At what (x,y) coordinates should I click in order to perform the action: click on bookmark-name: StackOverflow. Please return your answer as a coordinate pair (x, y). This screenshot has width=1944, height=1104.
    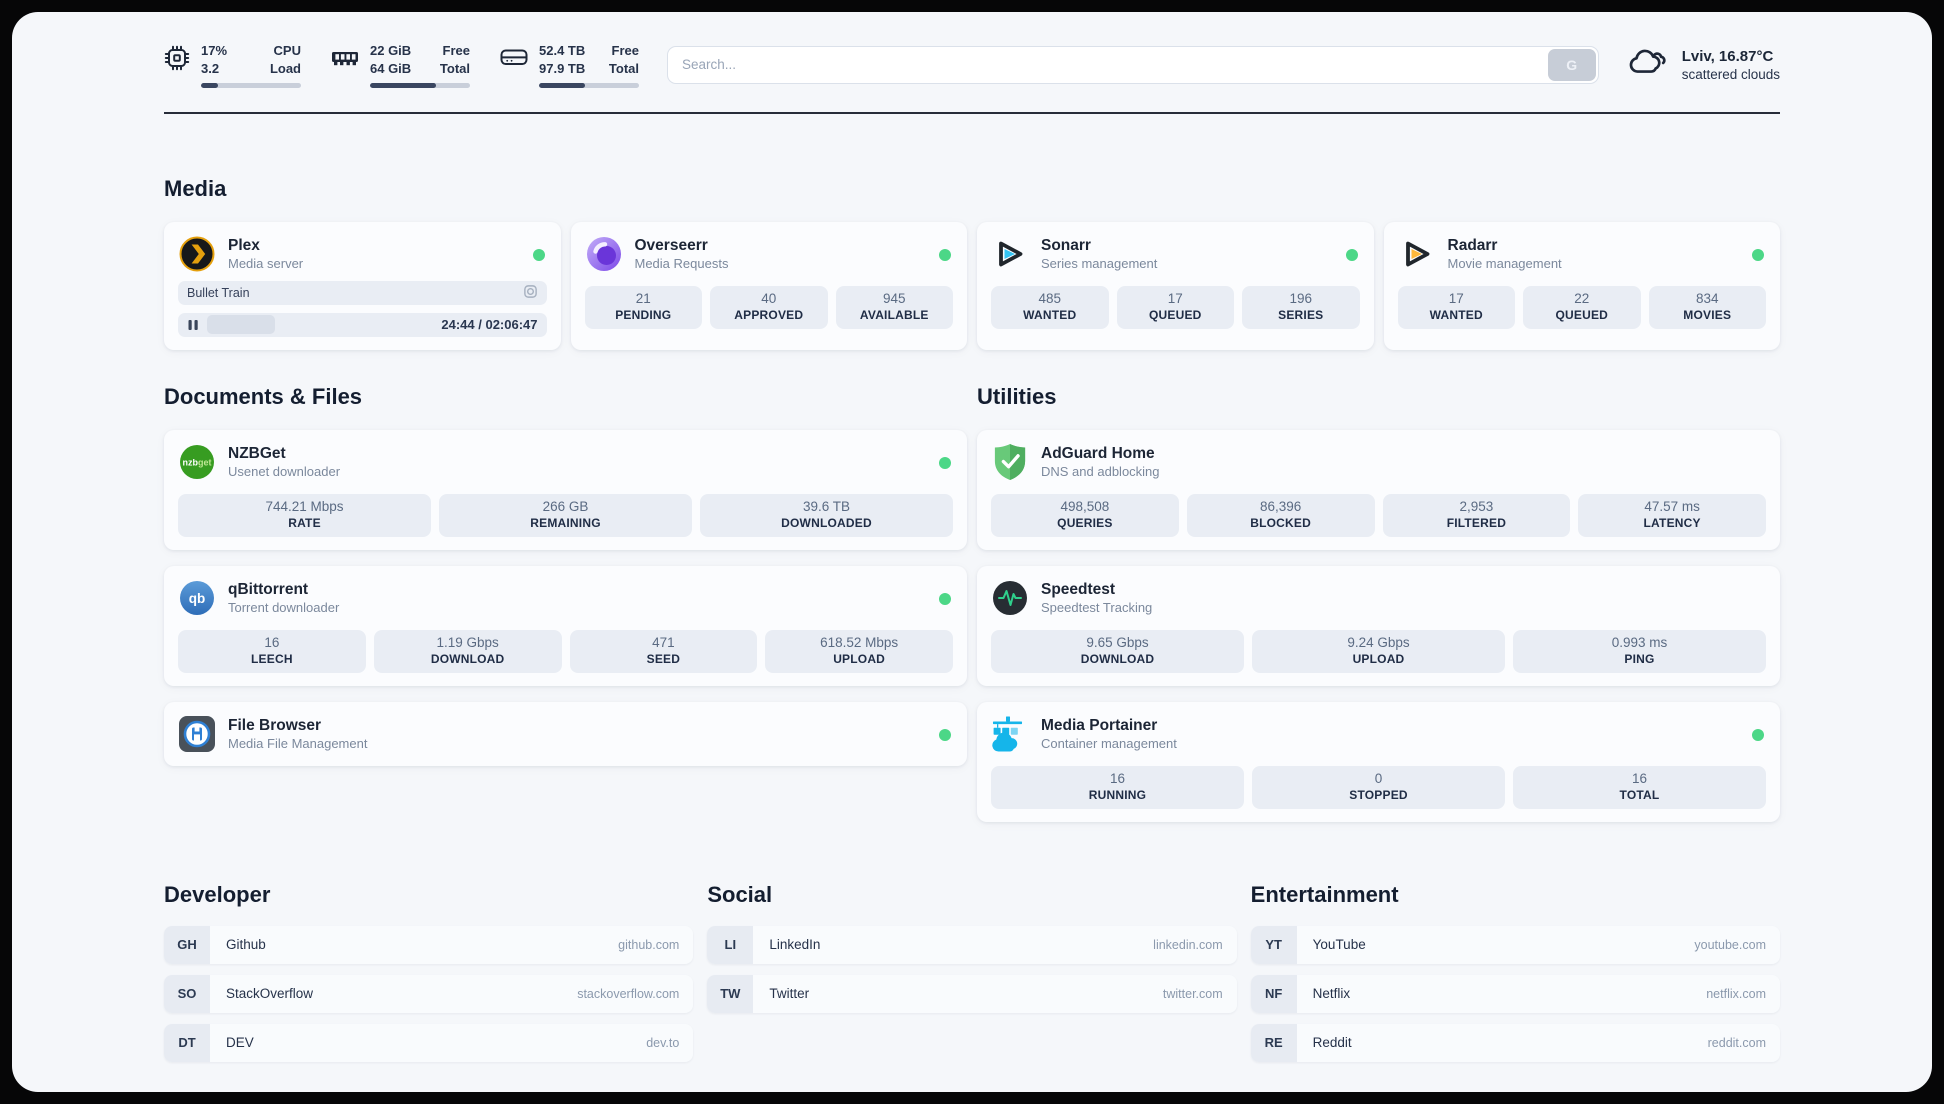
    Looking at the image, I should click on (270, 994).